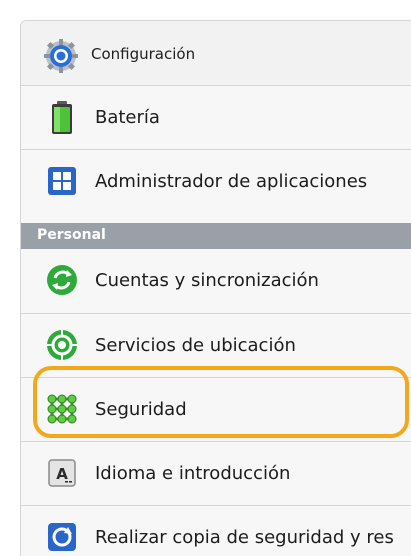  I want to click on settings-item-label: Idioma e introducción, so click(193, 473).